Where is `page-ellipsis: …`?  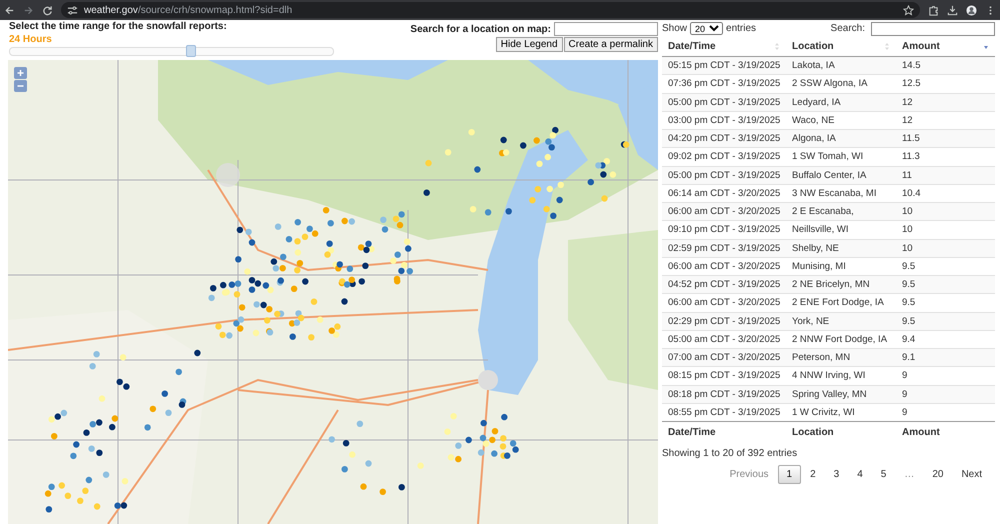 page-ellipsis: … is located at coordinates (909, 475).